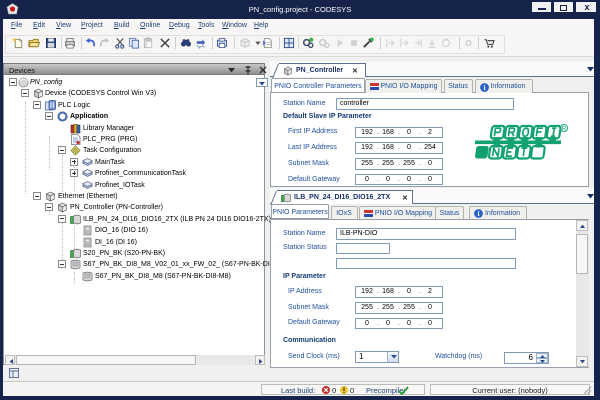 The height and width of the screenshot is (400, 600). I want to click on svg-text: R, so click(564, 129).